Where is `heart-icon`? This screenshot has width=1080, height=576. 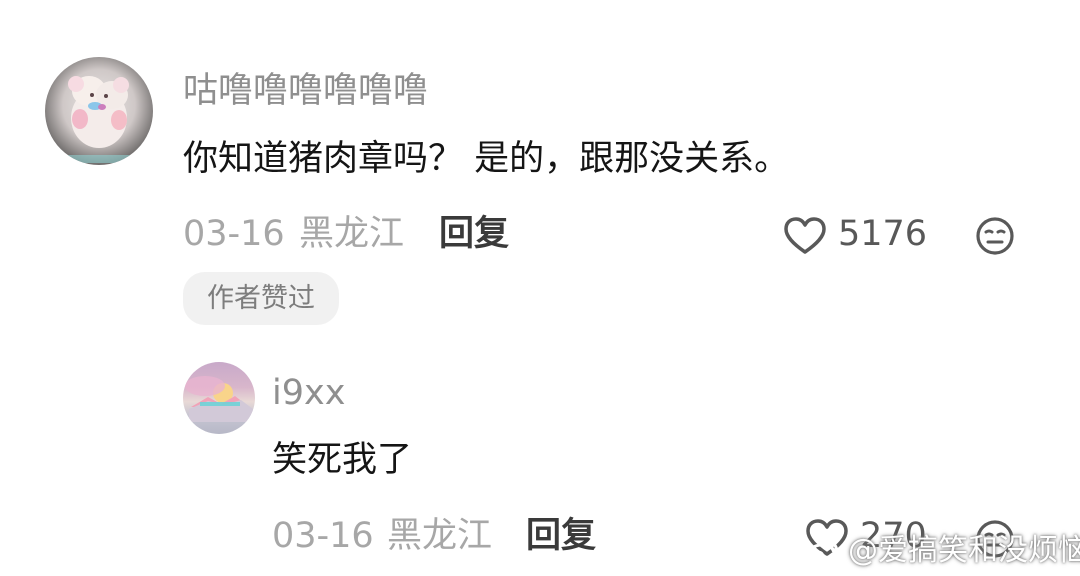
heart-icon is located at coordinates (805, 236).